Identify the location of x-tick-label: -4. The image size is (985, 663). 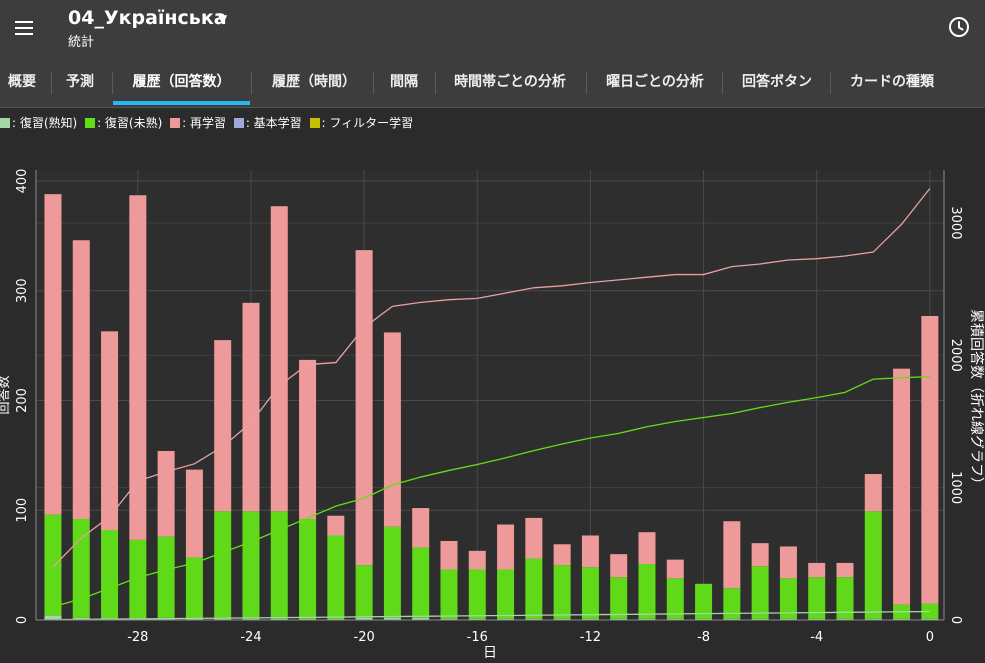
(816, 637).